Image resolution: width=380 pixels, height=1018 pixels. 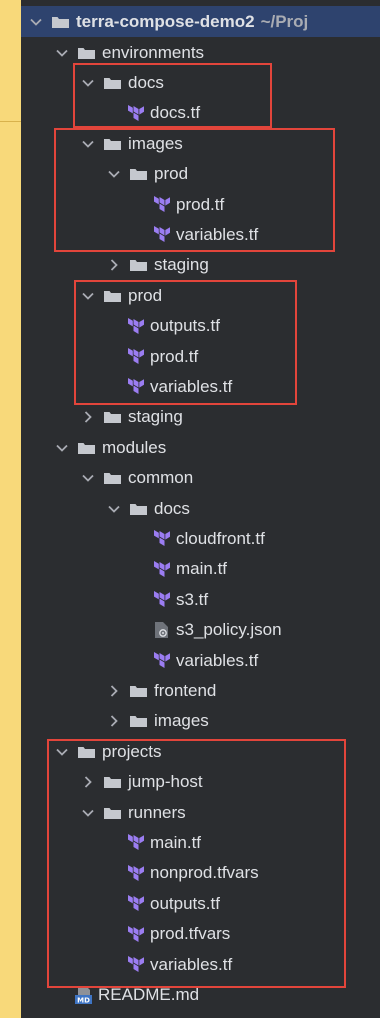 I want to click on tree-file-row: s3.tf, so click(x=200, y=599).